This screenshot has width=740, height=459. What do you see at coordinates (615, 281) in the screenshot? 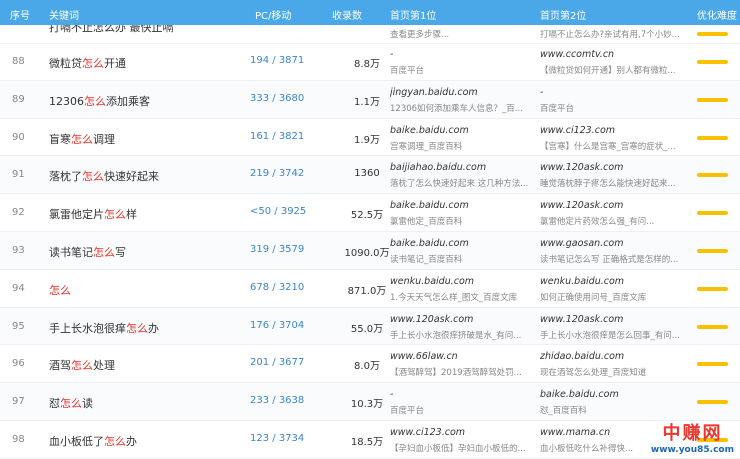
I see `rank2-domain: wenku.baidu.com` at bounding box center [615, 281].